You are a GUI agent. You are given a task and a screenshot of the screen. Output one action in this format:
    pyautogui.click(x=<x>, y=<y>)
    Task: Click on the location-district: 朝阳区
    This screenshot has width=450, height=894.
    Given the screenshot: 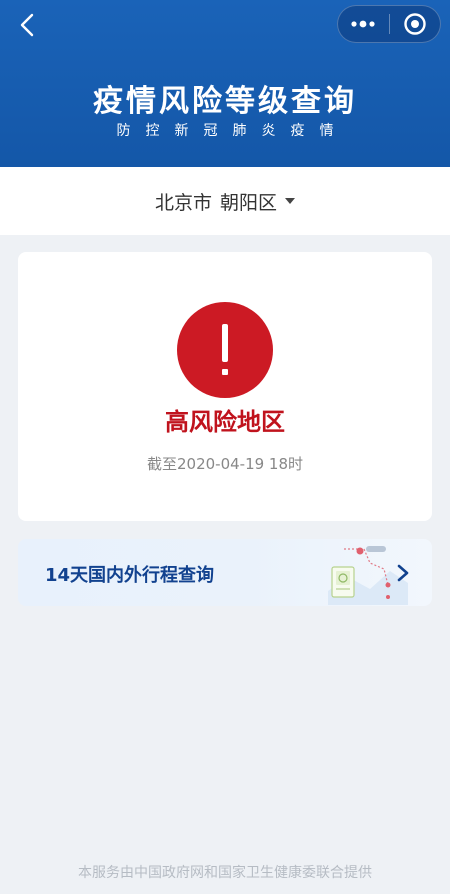 What is the action you would take?
    pyautogui.click(x=249, y=202)
    